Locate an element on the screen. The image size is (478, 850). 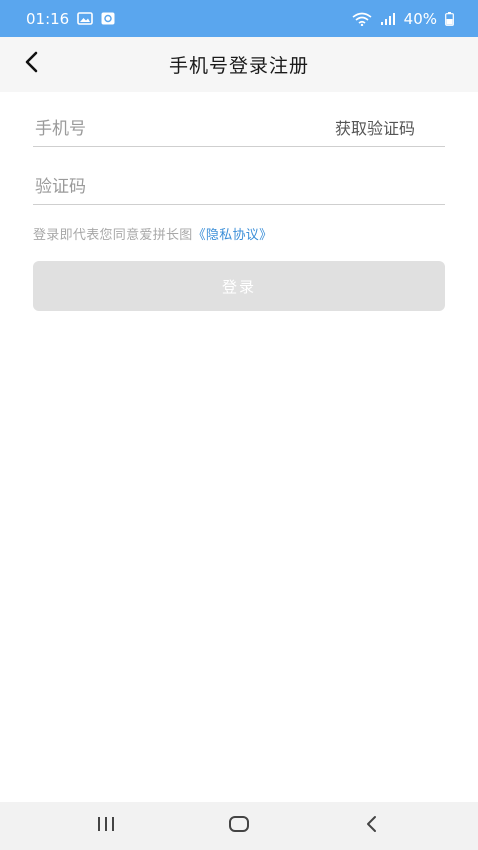
code-row is located at coordinates (239, 176).